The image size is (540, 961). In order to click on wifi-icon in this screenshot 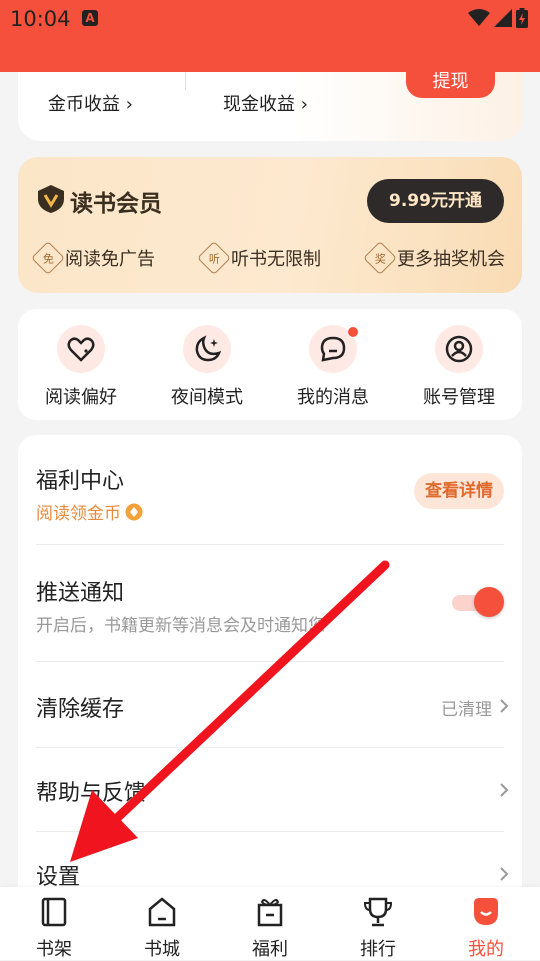, I will do `click(479, 17)`.